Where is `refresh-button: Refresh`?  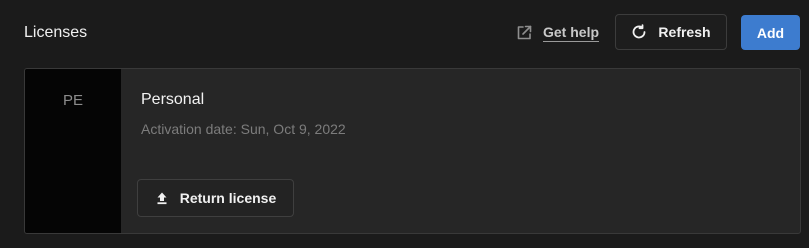 refresh-button: Refresh is located at coordinates (671, 32).